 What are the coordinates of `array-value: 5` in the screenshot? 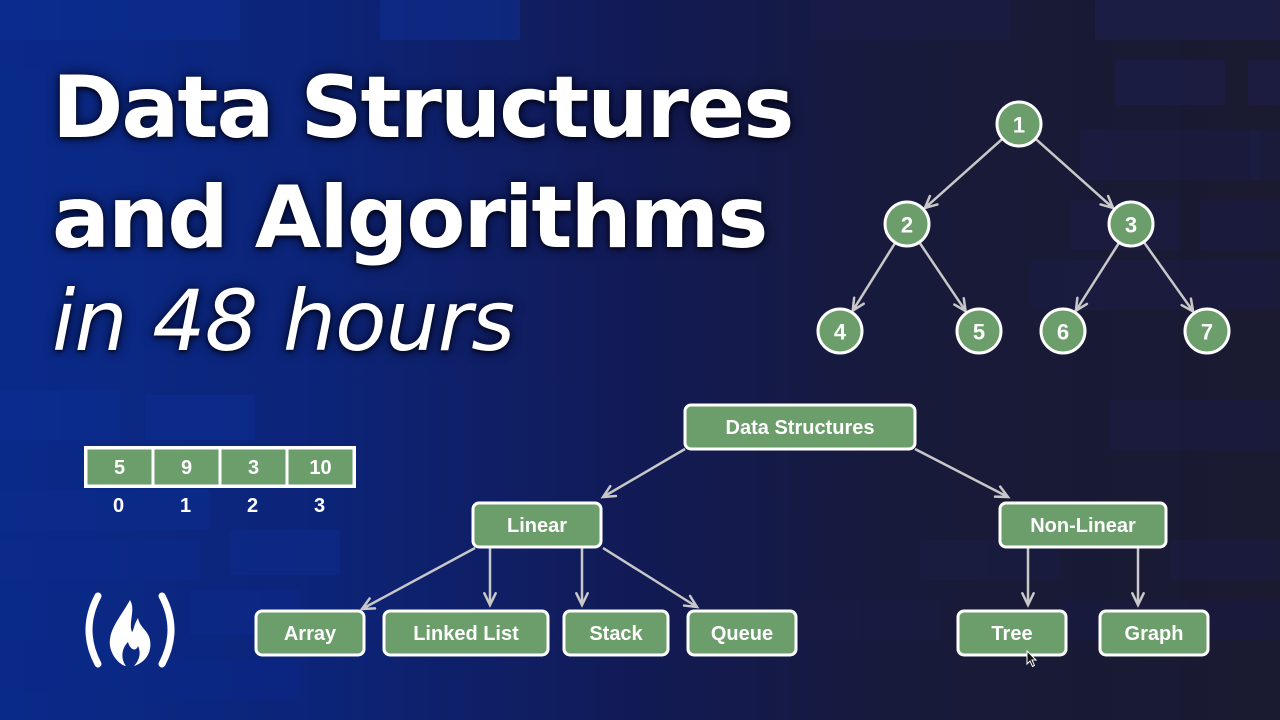 It's located at (119, 468).